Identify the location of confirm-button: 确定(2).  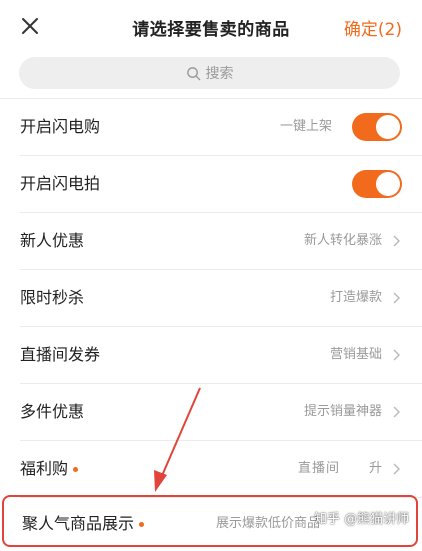
(373, 27).